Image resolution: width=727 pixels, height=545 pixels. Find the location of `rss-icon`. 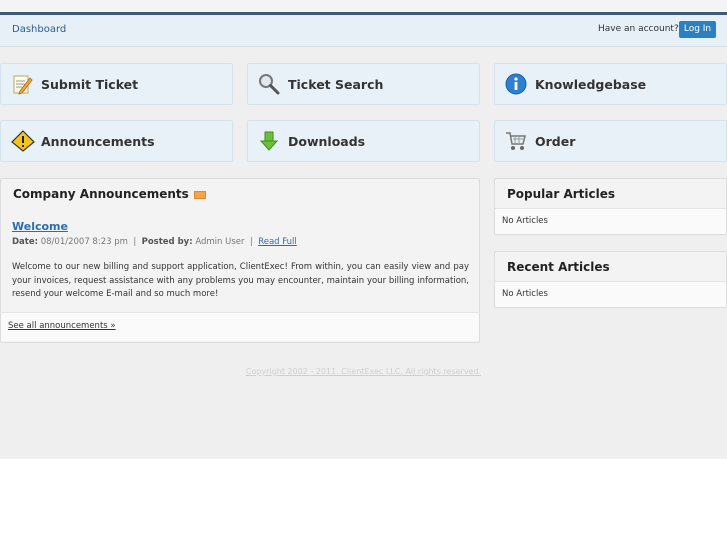

rss-icon is located at coordinates (199, 194).